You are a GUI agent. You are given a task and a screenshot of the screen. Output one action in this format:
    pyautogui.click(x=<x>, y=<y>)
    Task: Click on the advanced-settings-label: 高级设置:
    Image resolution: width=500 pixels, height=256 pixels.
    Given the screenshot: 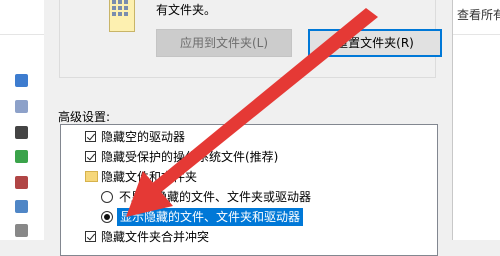 What is the action you would take?
    pyautogui.click(x=84, y=117)
    